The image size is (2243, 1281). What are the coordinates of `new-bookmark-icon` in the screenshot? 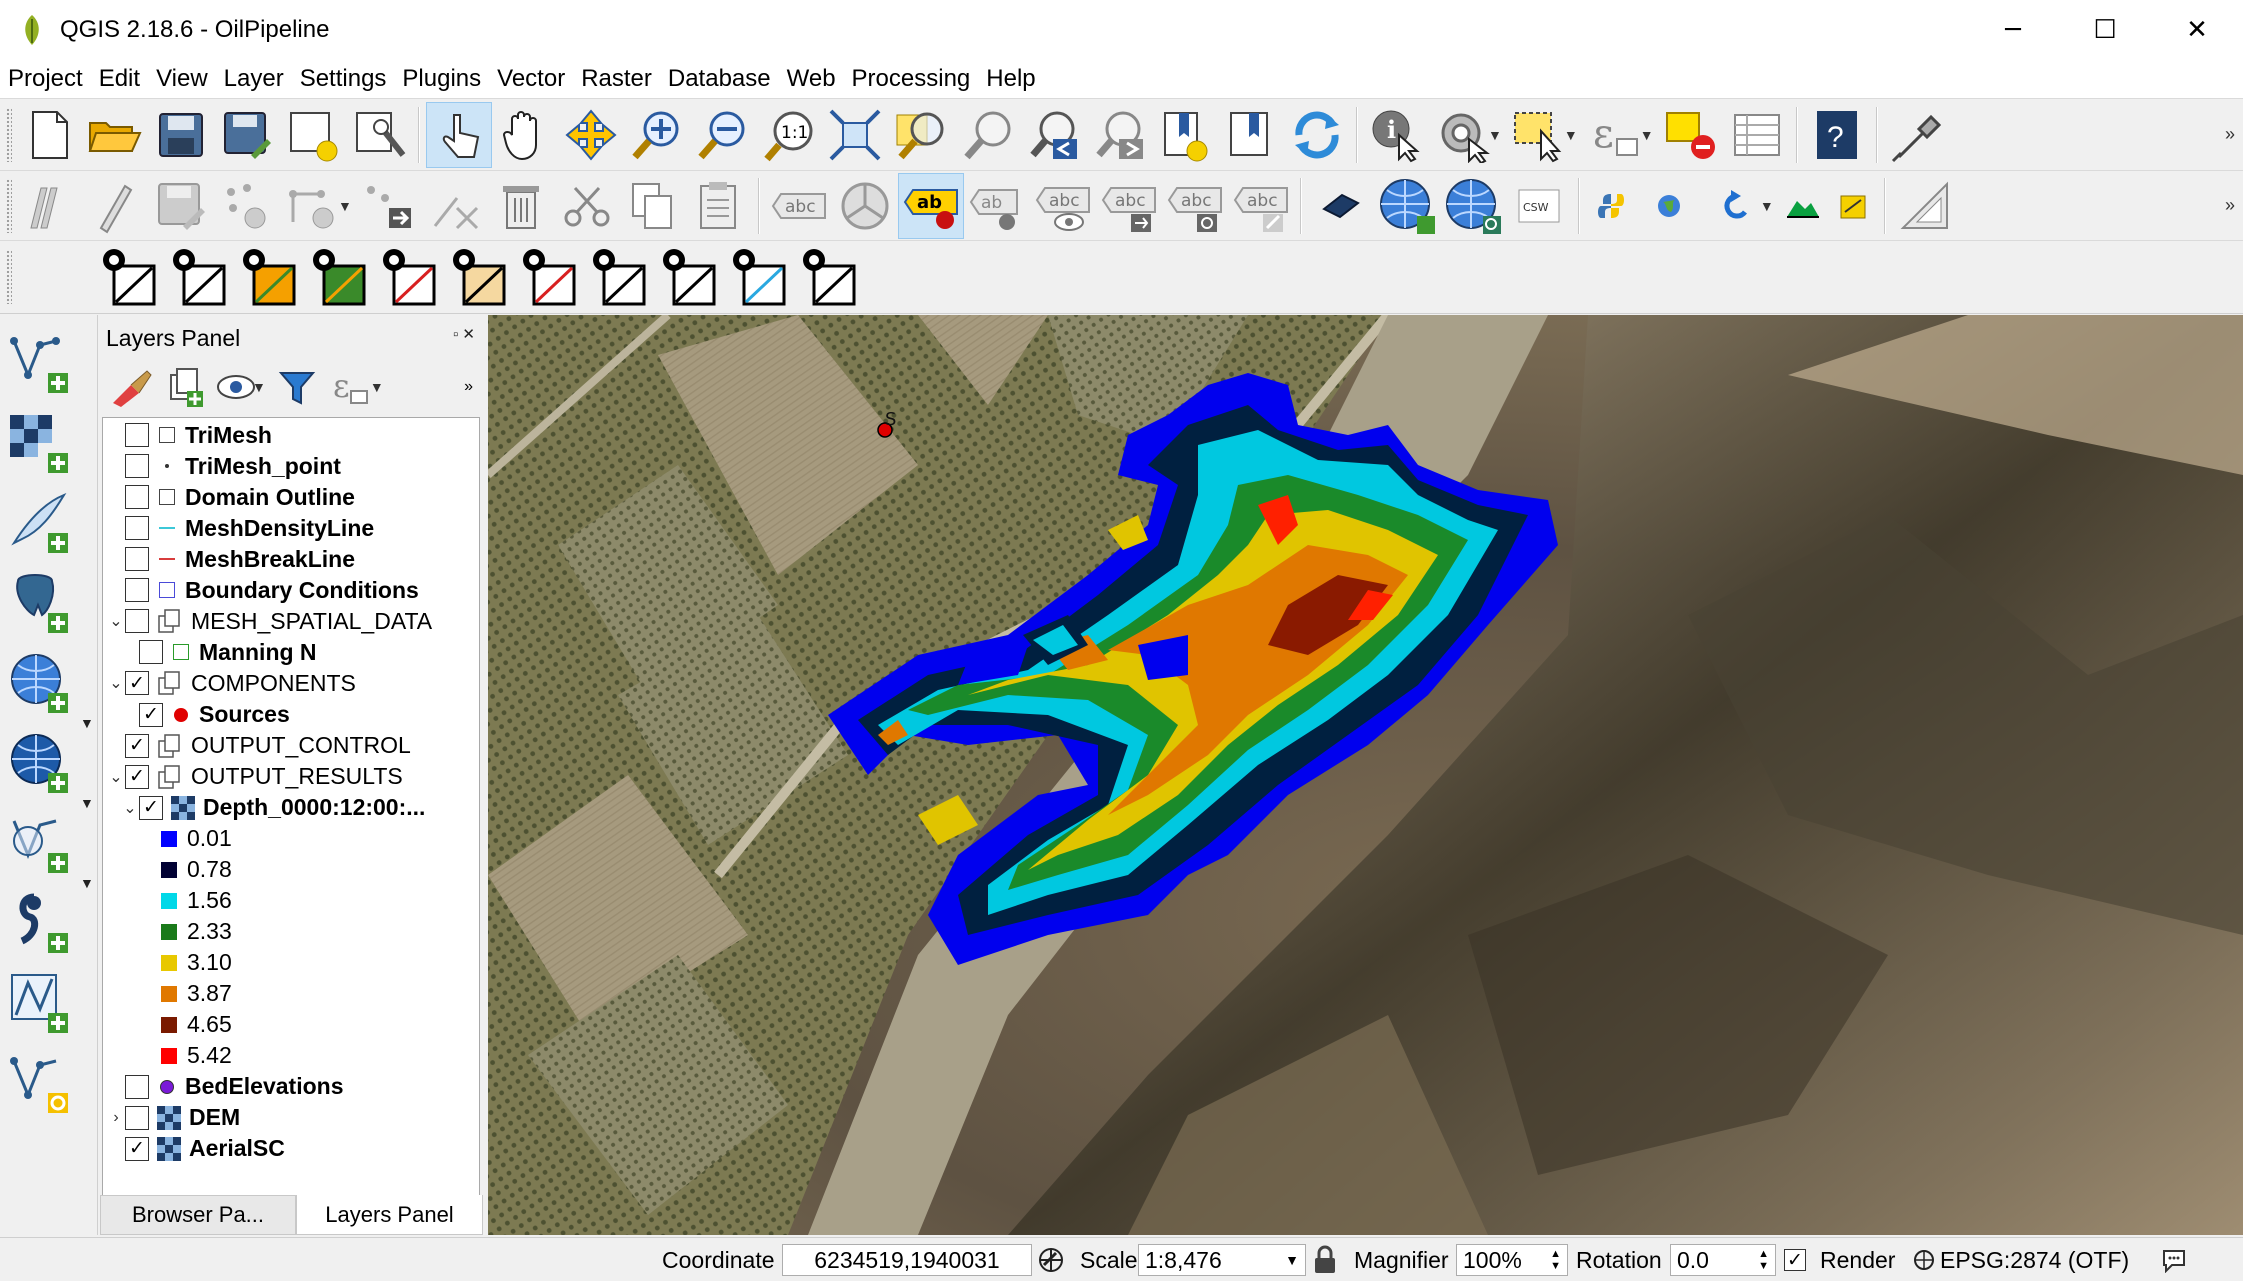 It's located at (1185, 135).